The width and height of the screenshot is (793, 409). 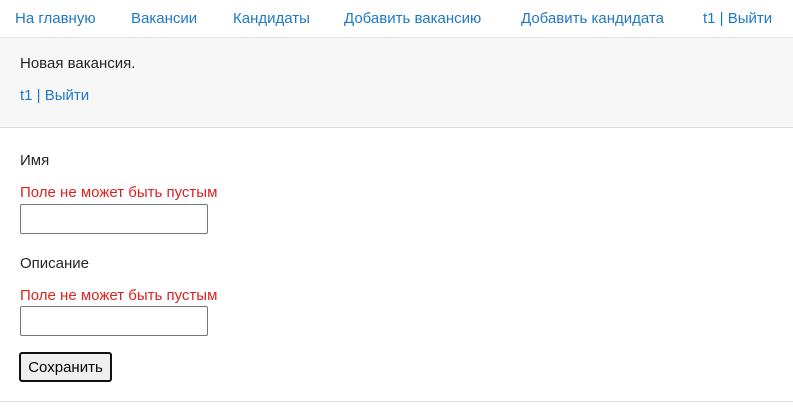 I want to click on save-button: Сохранить, so click(x=65, y=367).